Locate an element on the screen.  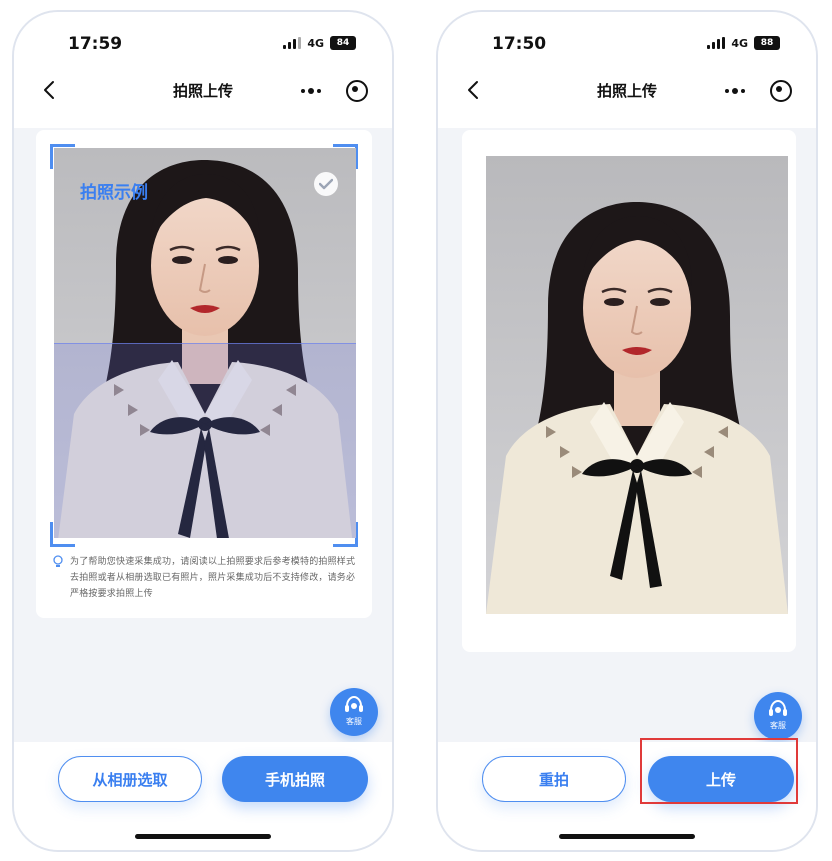
status-indicators: 4G 84 is located at coordinates (319, 43).